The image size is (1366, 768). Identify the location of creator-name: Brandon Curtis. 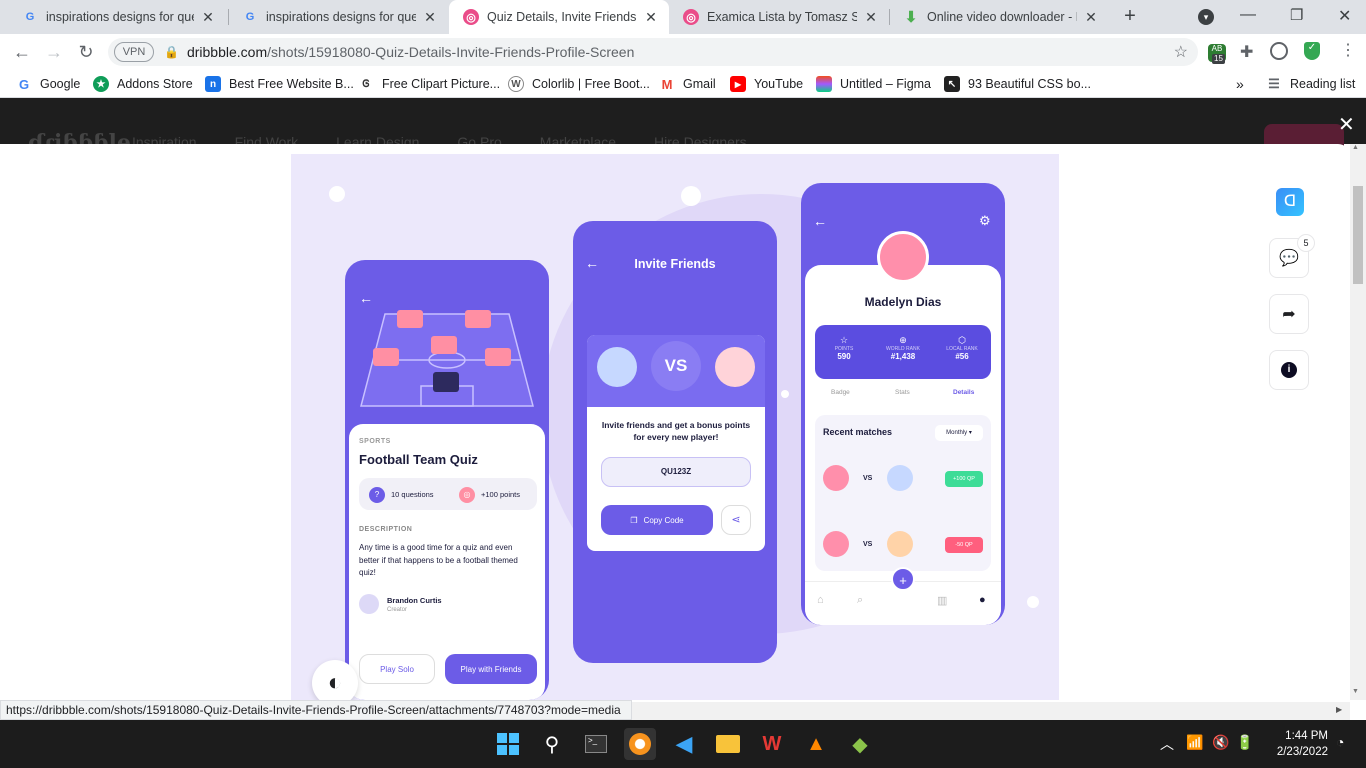
(414, 600).